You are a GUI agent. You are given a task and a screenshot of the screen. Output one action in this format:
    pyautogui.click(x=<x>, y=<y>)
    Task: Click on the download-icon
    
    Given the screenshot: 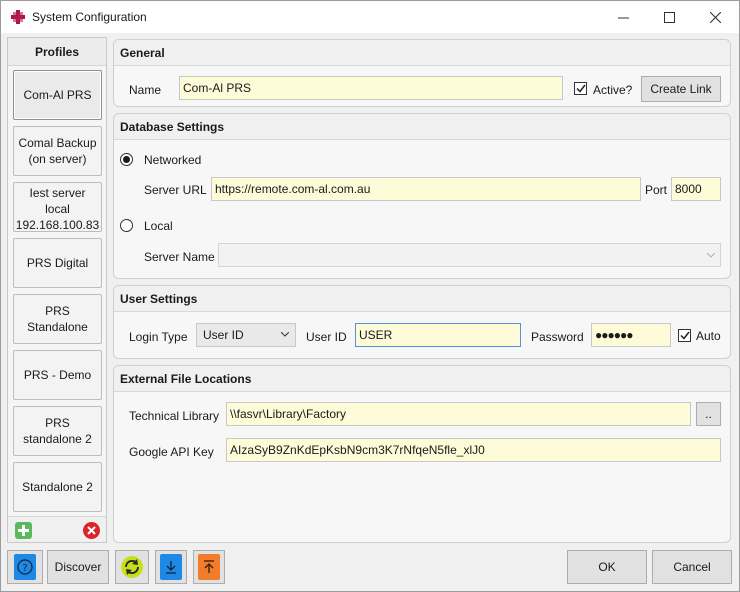 What is the action you would take?
    pyautogui.click(x=171, y=567)
    